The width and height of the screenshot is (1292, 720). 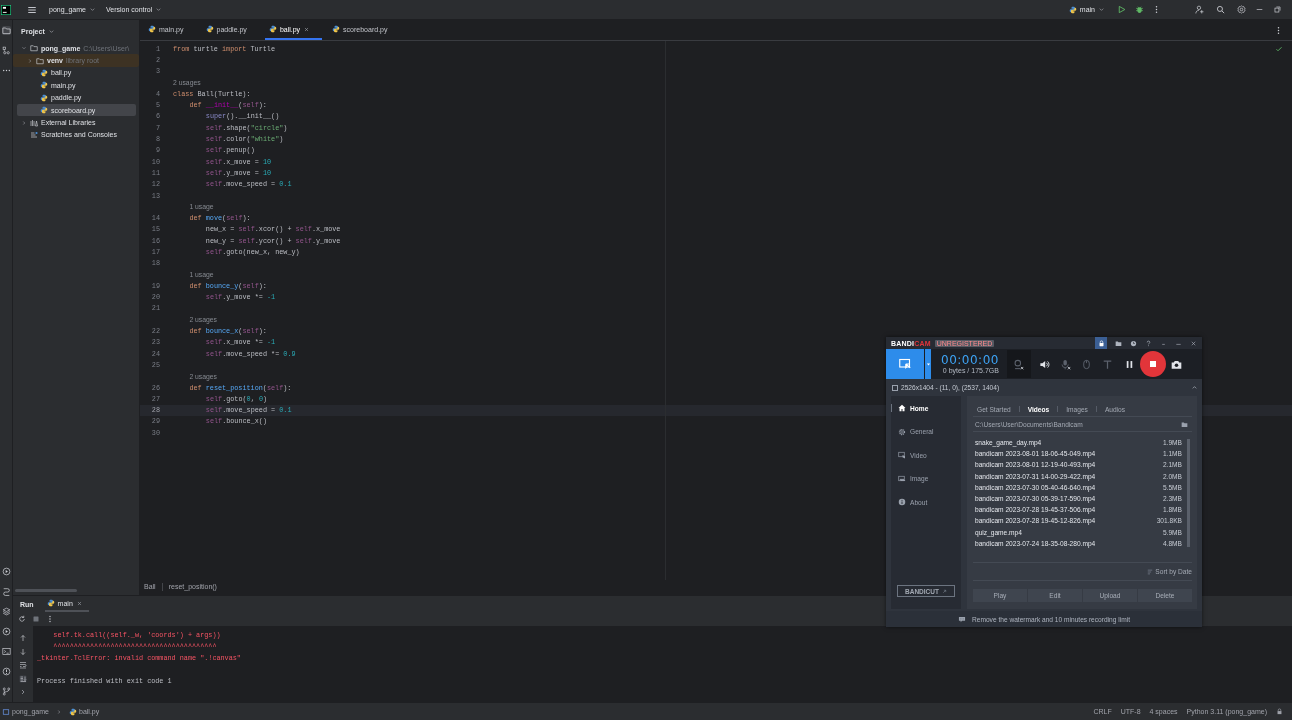 I want to click on add-user-icon, so click(x=1199, y=9).